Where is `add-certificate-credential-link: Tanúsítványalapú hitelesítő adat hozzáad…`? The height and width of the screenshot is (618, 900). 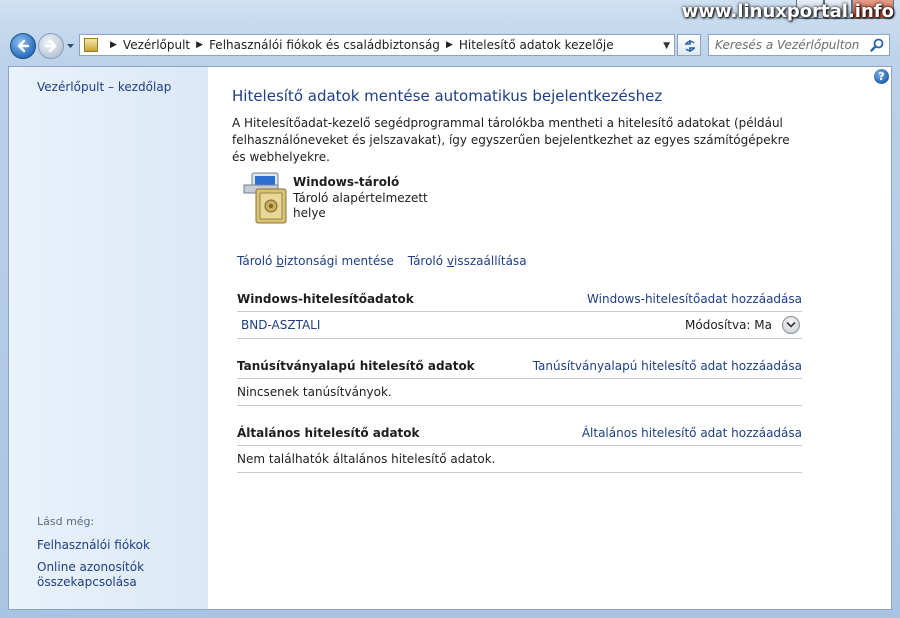
add-certificate-credential-link: Tanúsítványalapú hitelesítő adat hozzáad… is located at coordinates (667, 366).